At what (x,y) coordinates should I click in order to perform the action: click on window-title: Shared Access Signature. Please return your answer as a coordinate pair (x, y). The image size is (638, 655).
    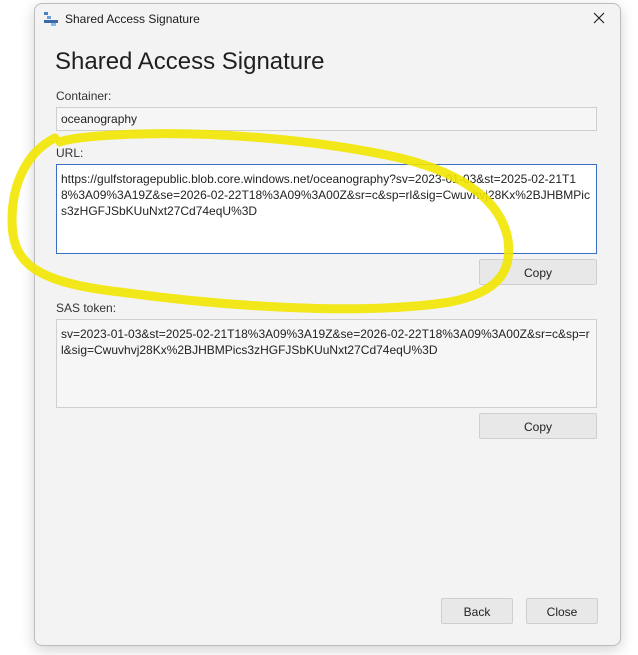
    Looking at the image, I should click on (132, 19).